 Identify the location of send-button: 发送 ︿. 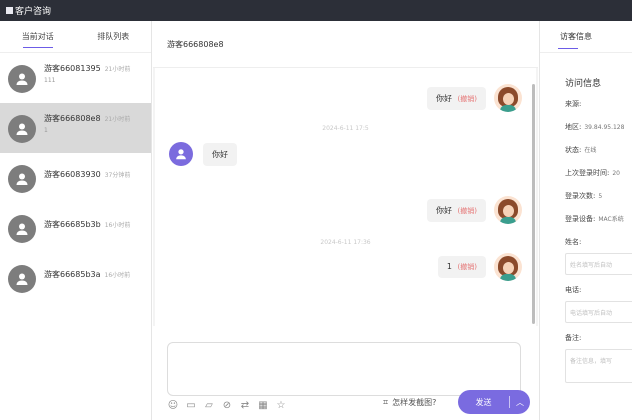
(494, 402).